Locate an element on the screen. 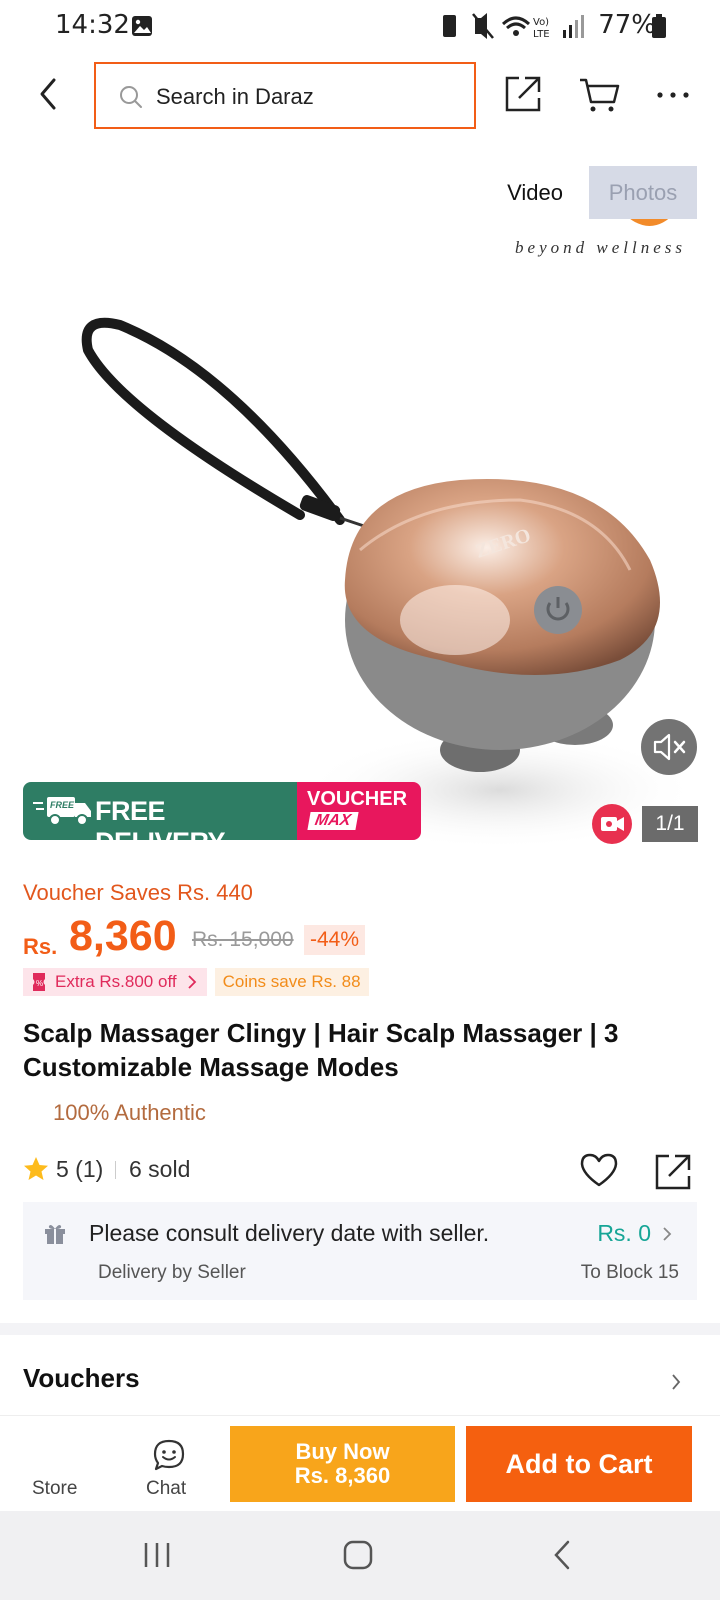  status-icons: Vo) LTE is located at coordinates (513, 26).